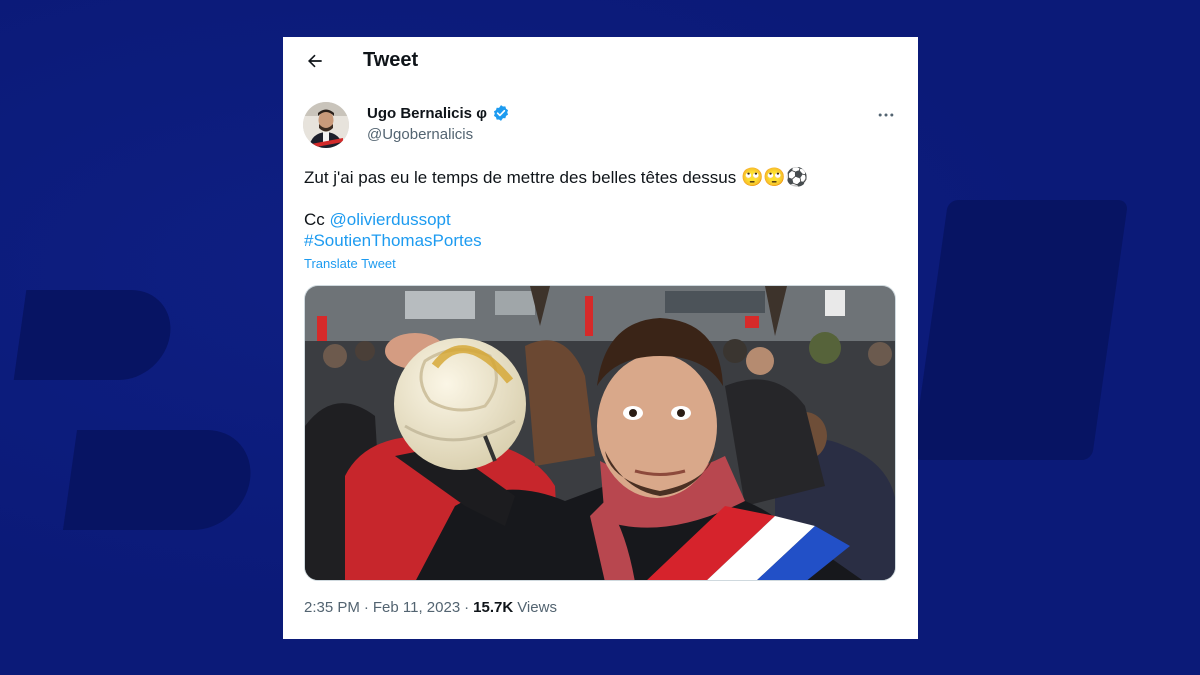  I want to click on hashtag-link: #SoutienThomasPortes, so click(393, 241).